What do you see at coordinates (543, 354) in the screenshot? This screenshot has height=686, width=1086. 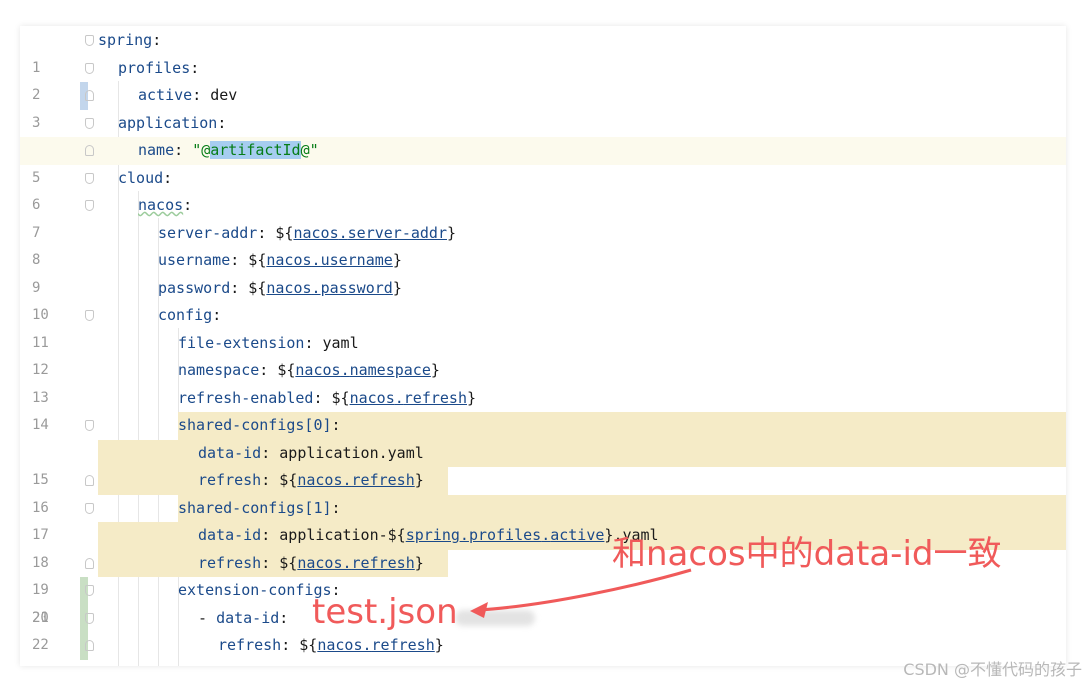 I see `code-line: 12 file-extension: yaml` at bounding box center [543, 354].